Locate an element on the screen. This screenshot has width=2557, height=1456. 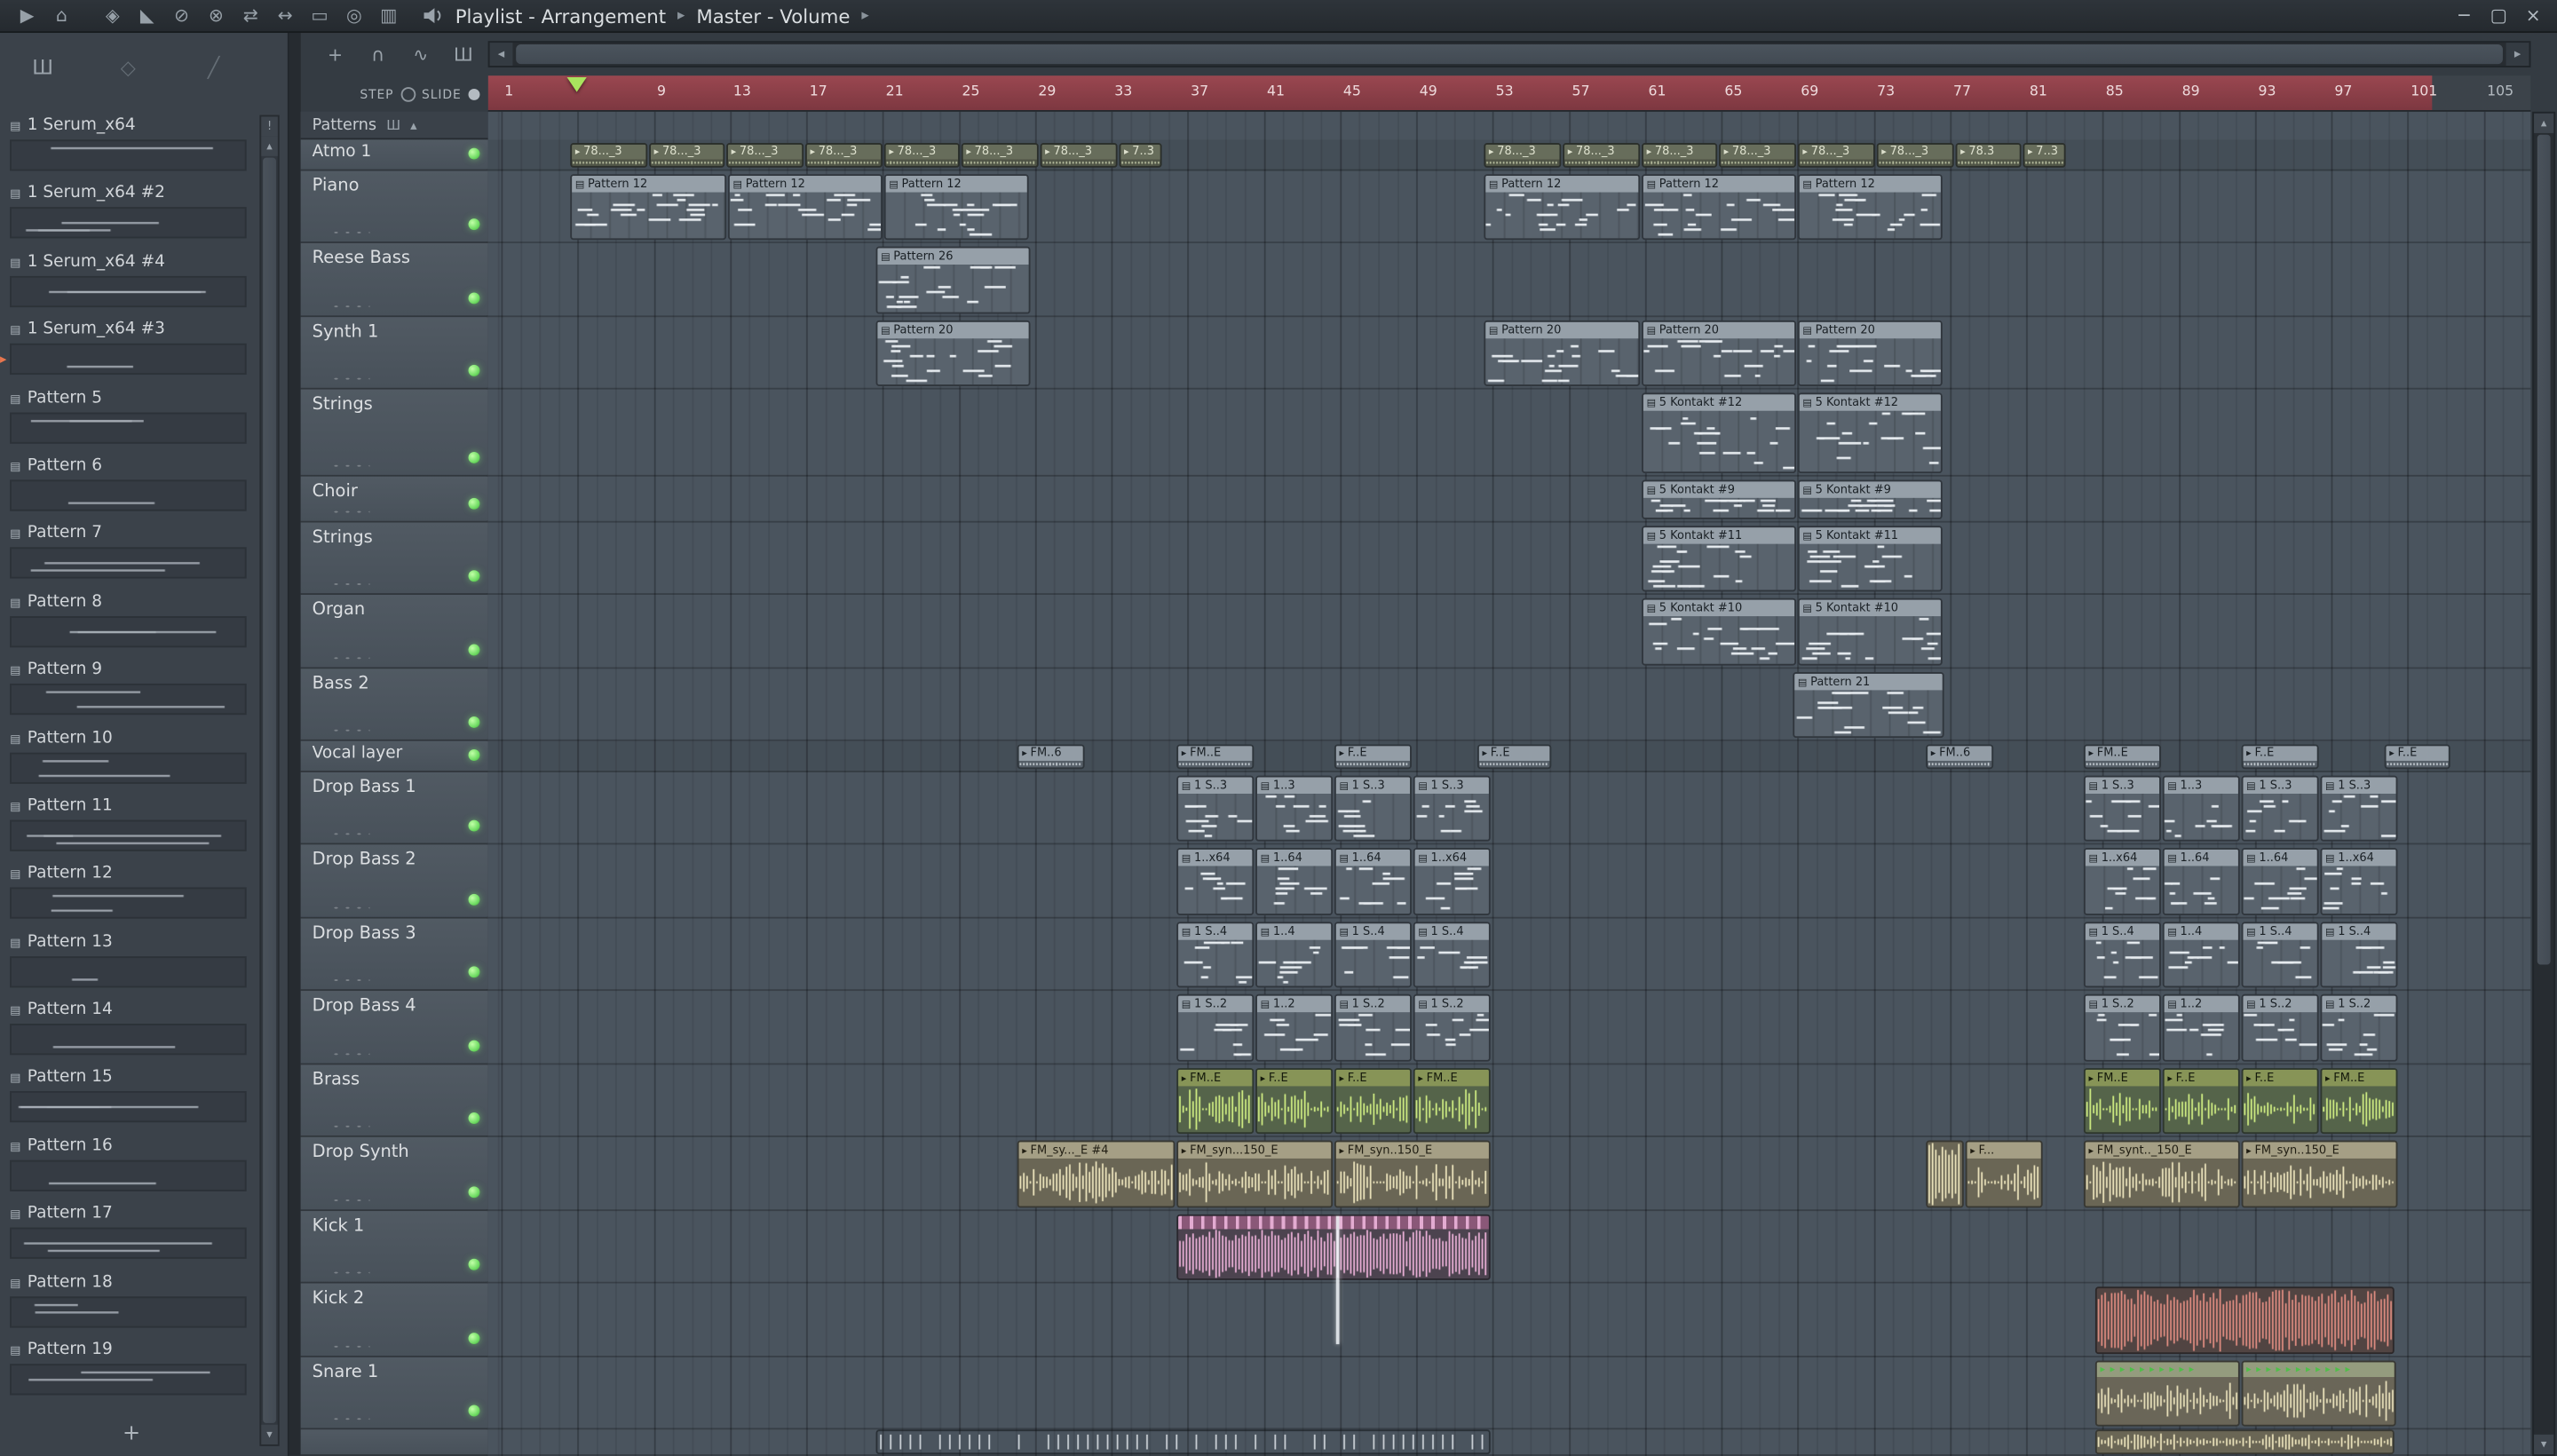
track-header-brass: Brass is located at coordinates (394, 1100).